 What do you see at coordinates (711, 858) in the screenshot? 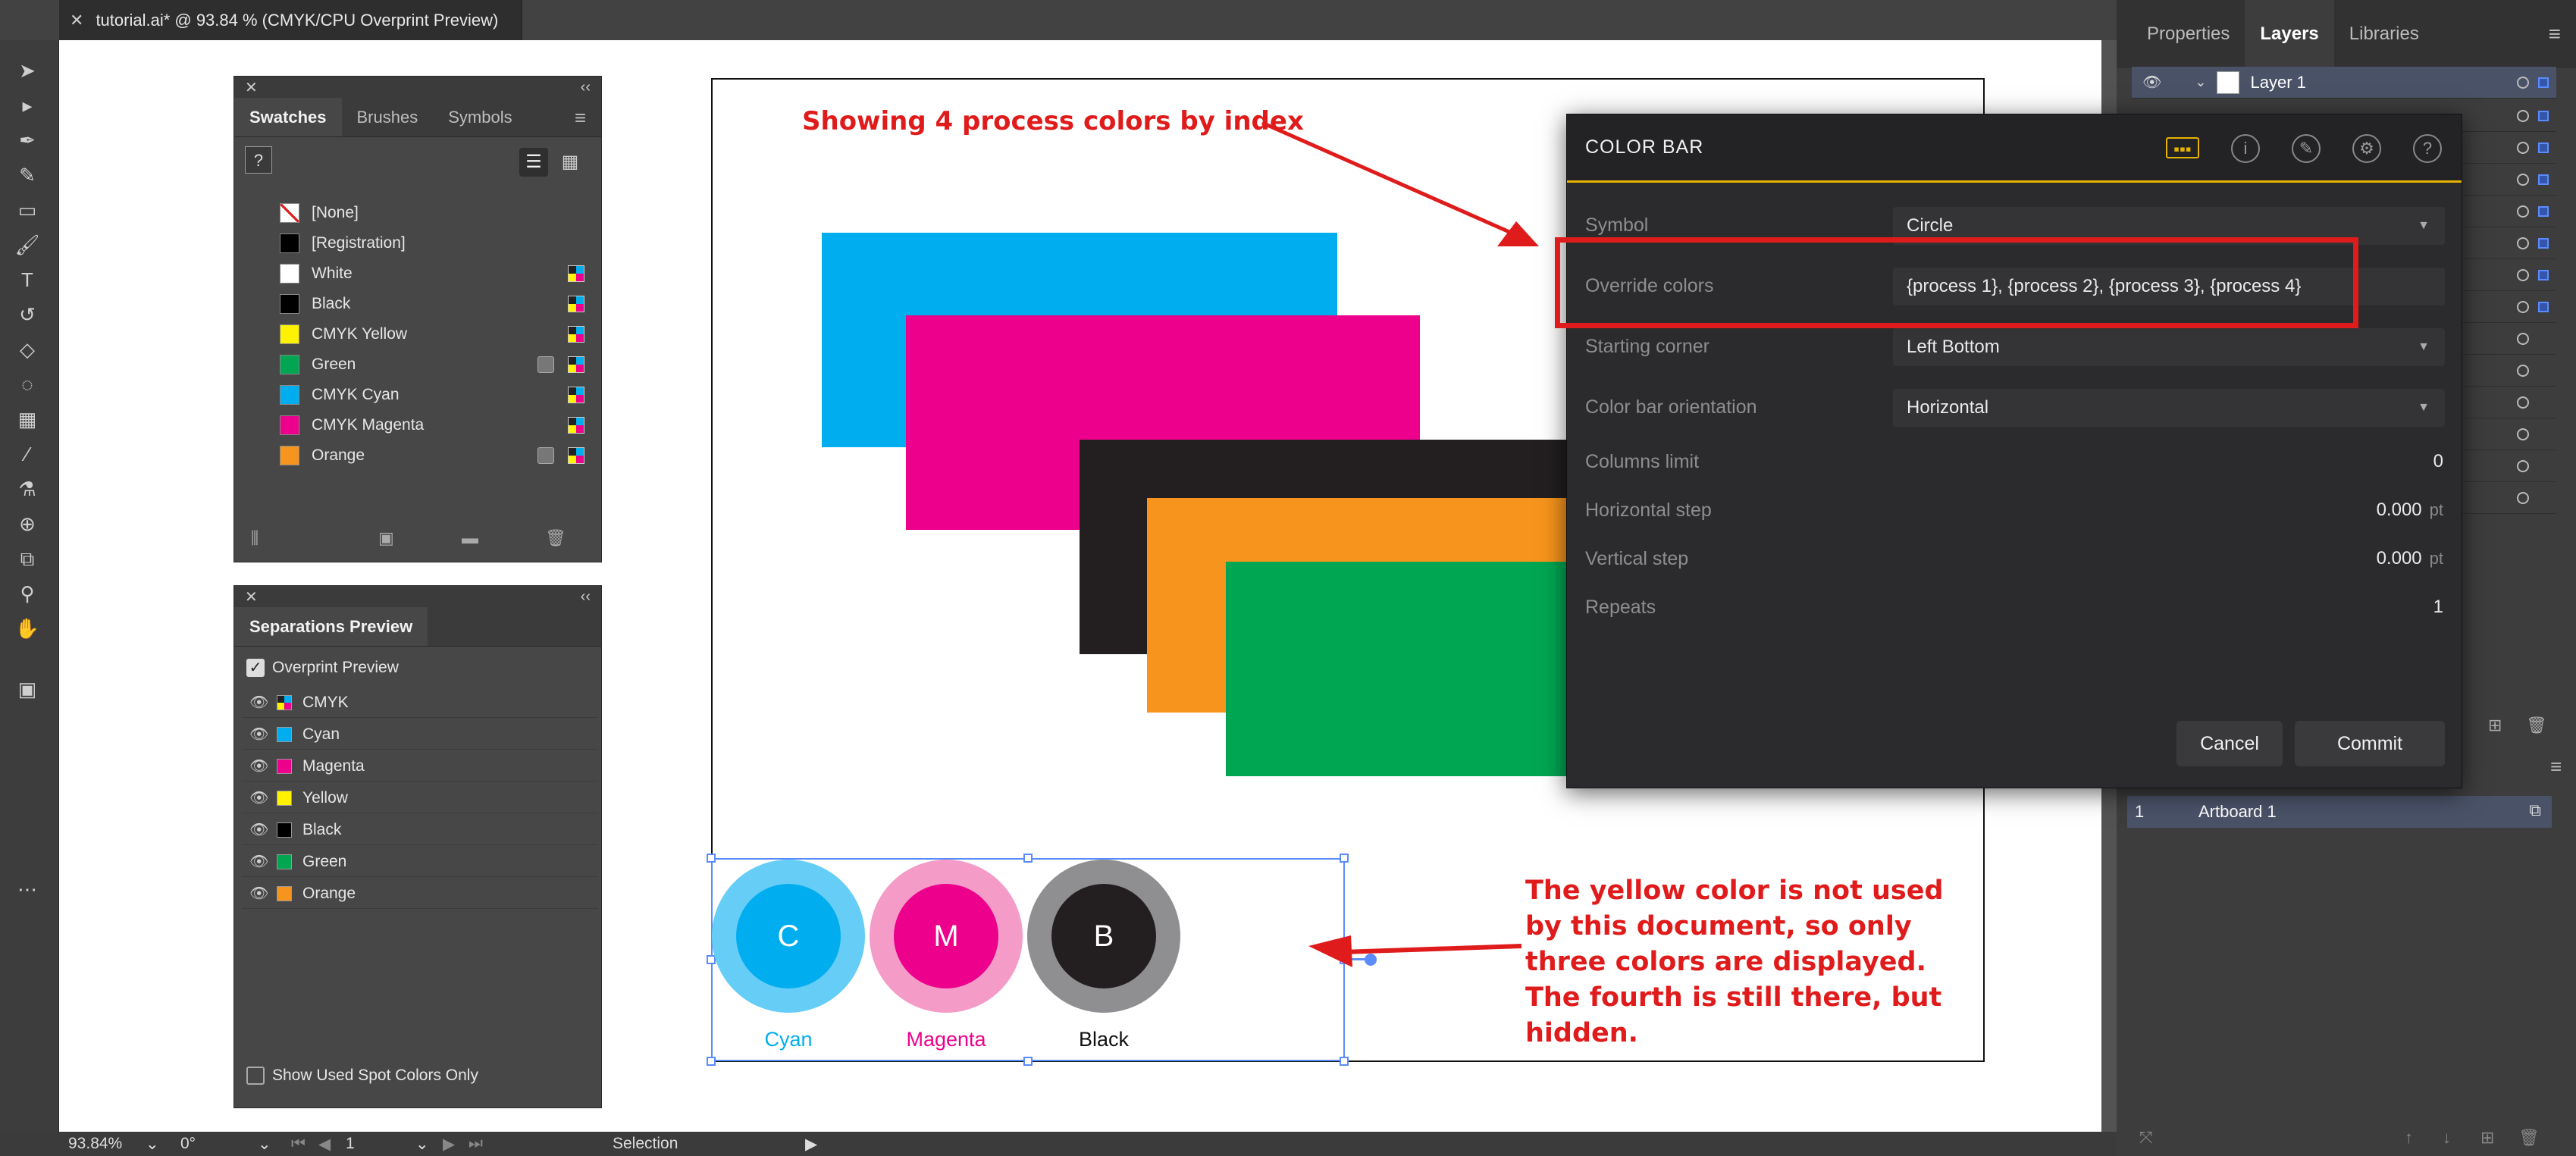
I see `selection-handle-tl` at bounding box center [711, 858].